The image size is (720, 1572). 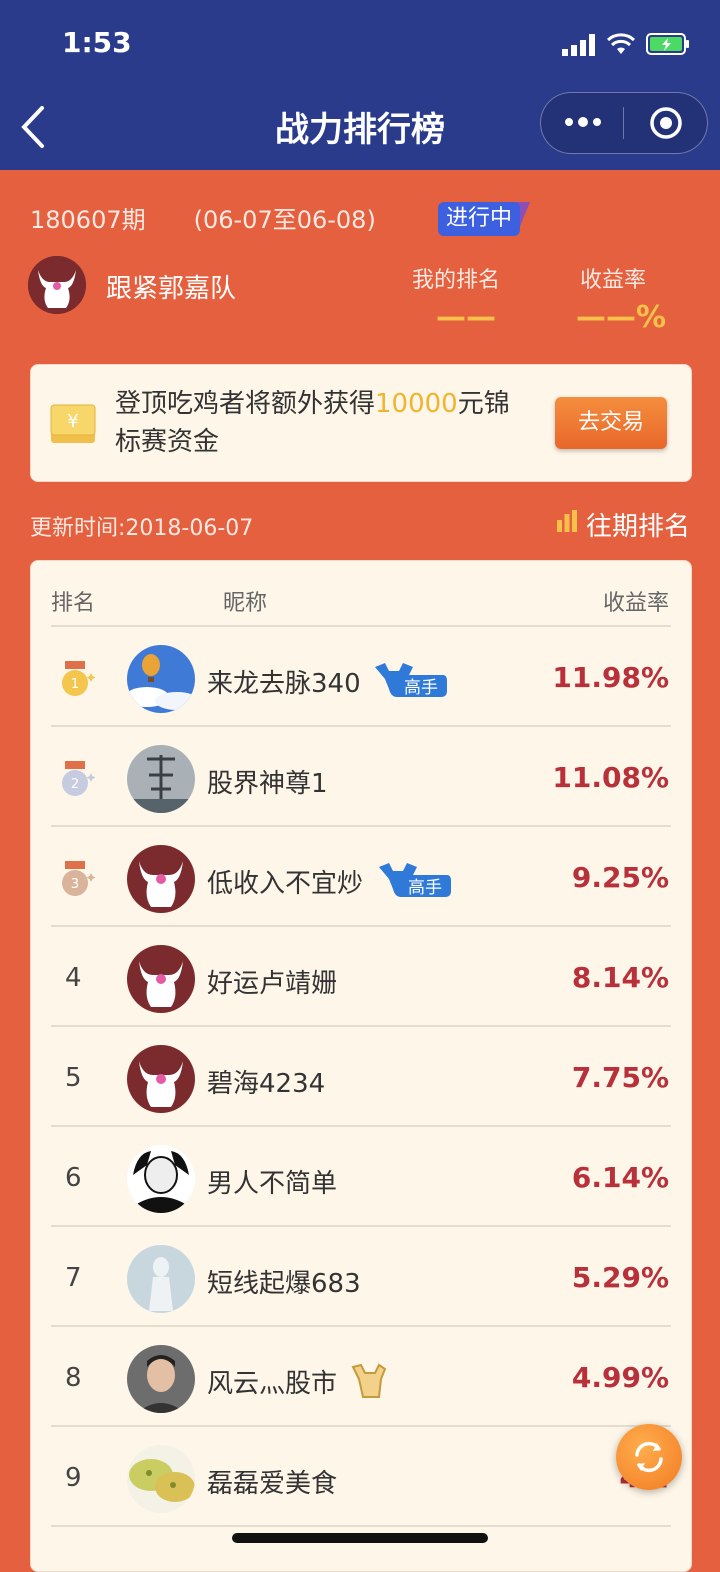 I want to click on refresh-icon, so click(x=649, y=1457).